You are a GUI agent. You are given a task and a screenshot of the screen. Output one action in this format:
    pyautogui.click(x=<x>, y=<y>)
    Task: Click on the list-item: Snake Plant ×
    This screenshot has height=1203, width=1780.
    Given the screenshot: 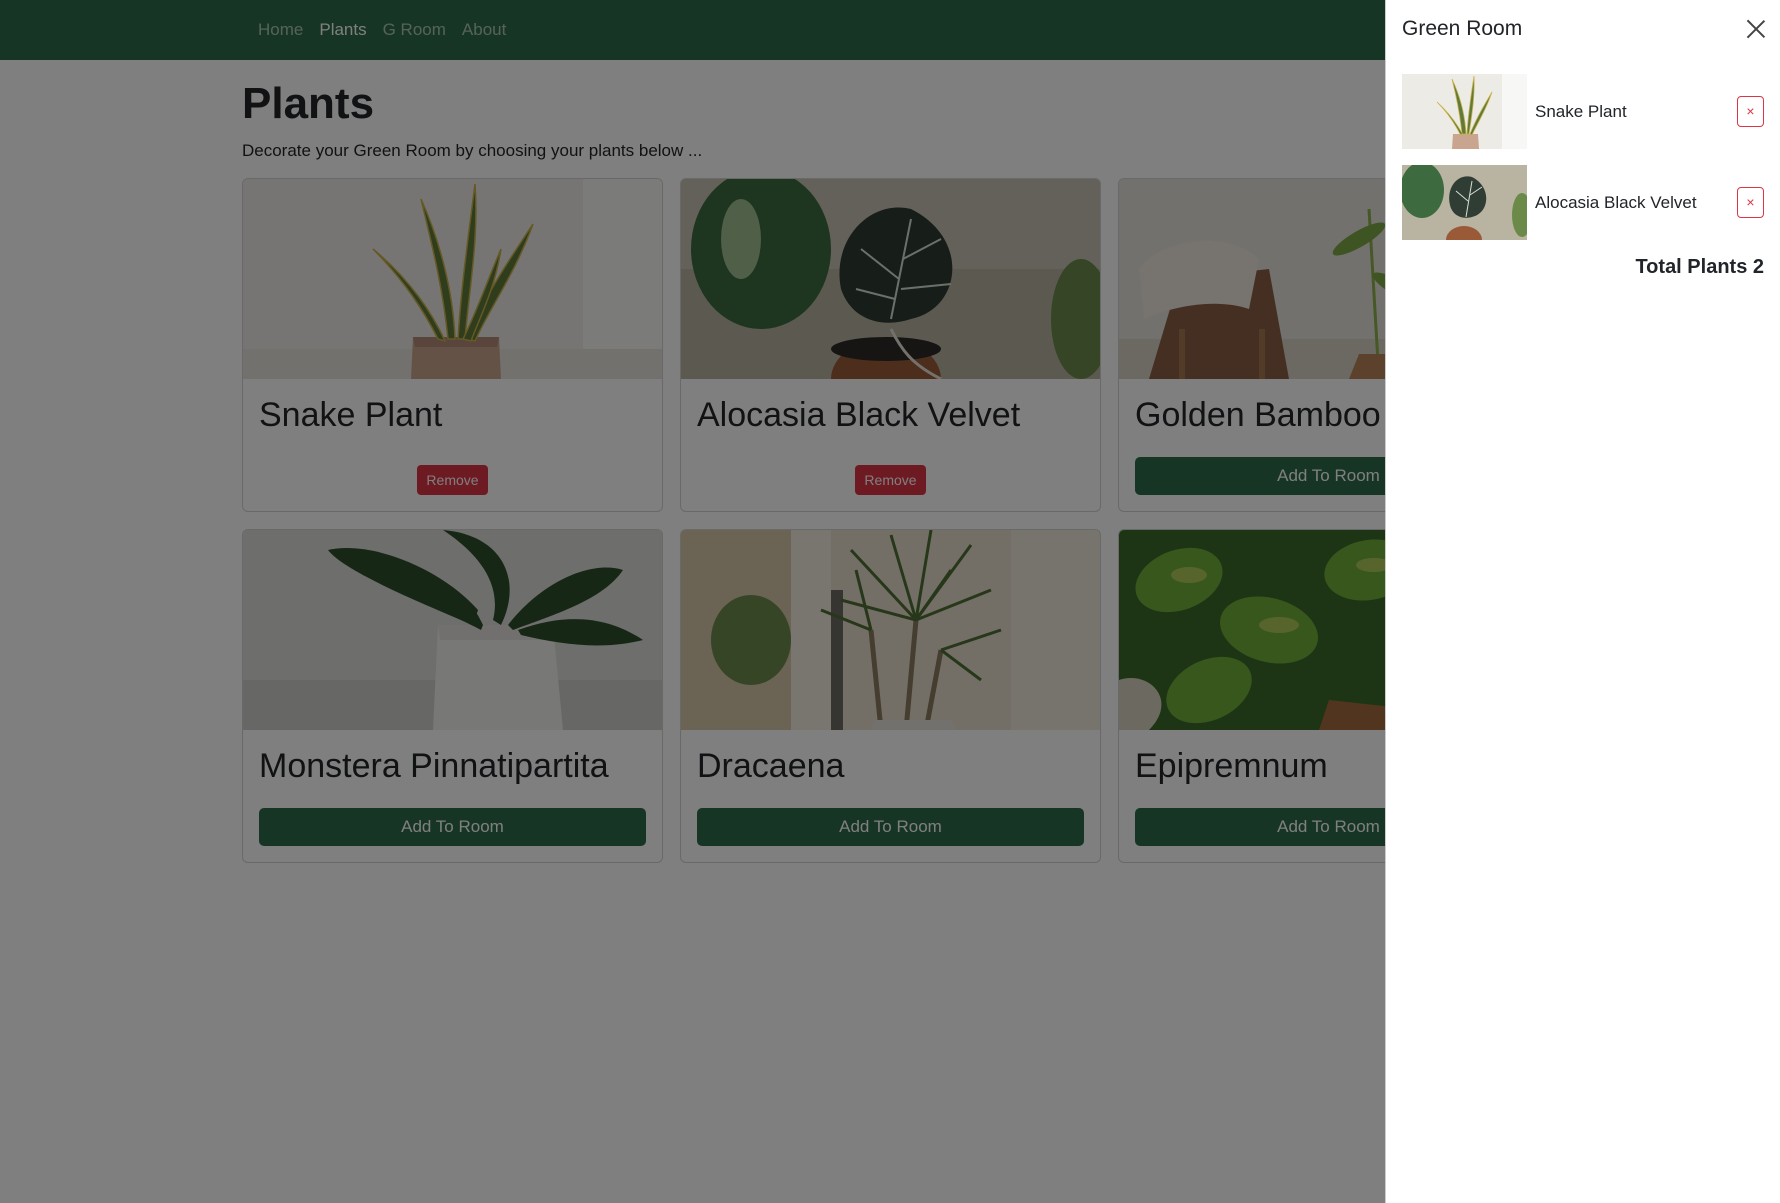 What is the action you would take?
    pyautogui.click(x=1583, y=111)
    